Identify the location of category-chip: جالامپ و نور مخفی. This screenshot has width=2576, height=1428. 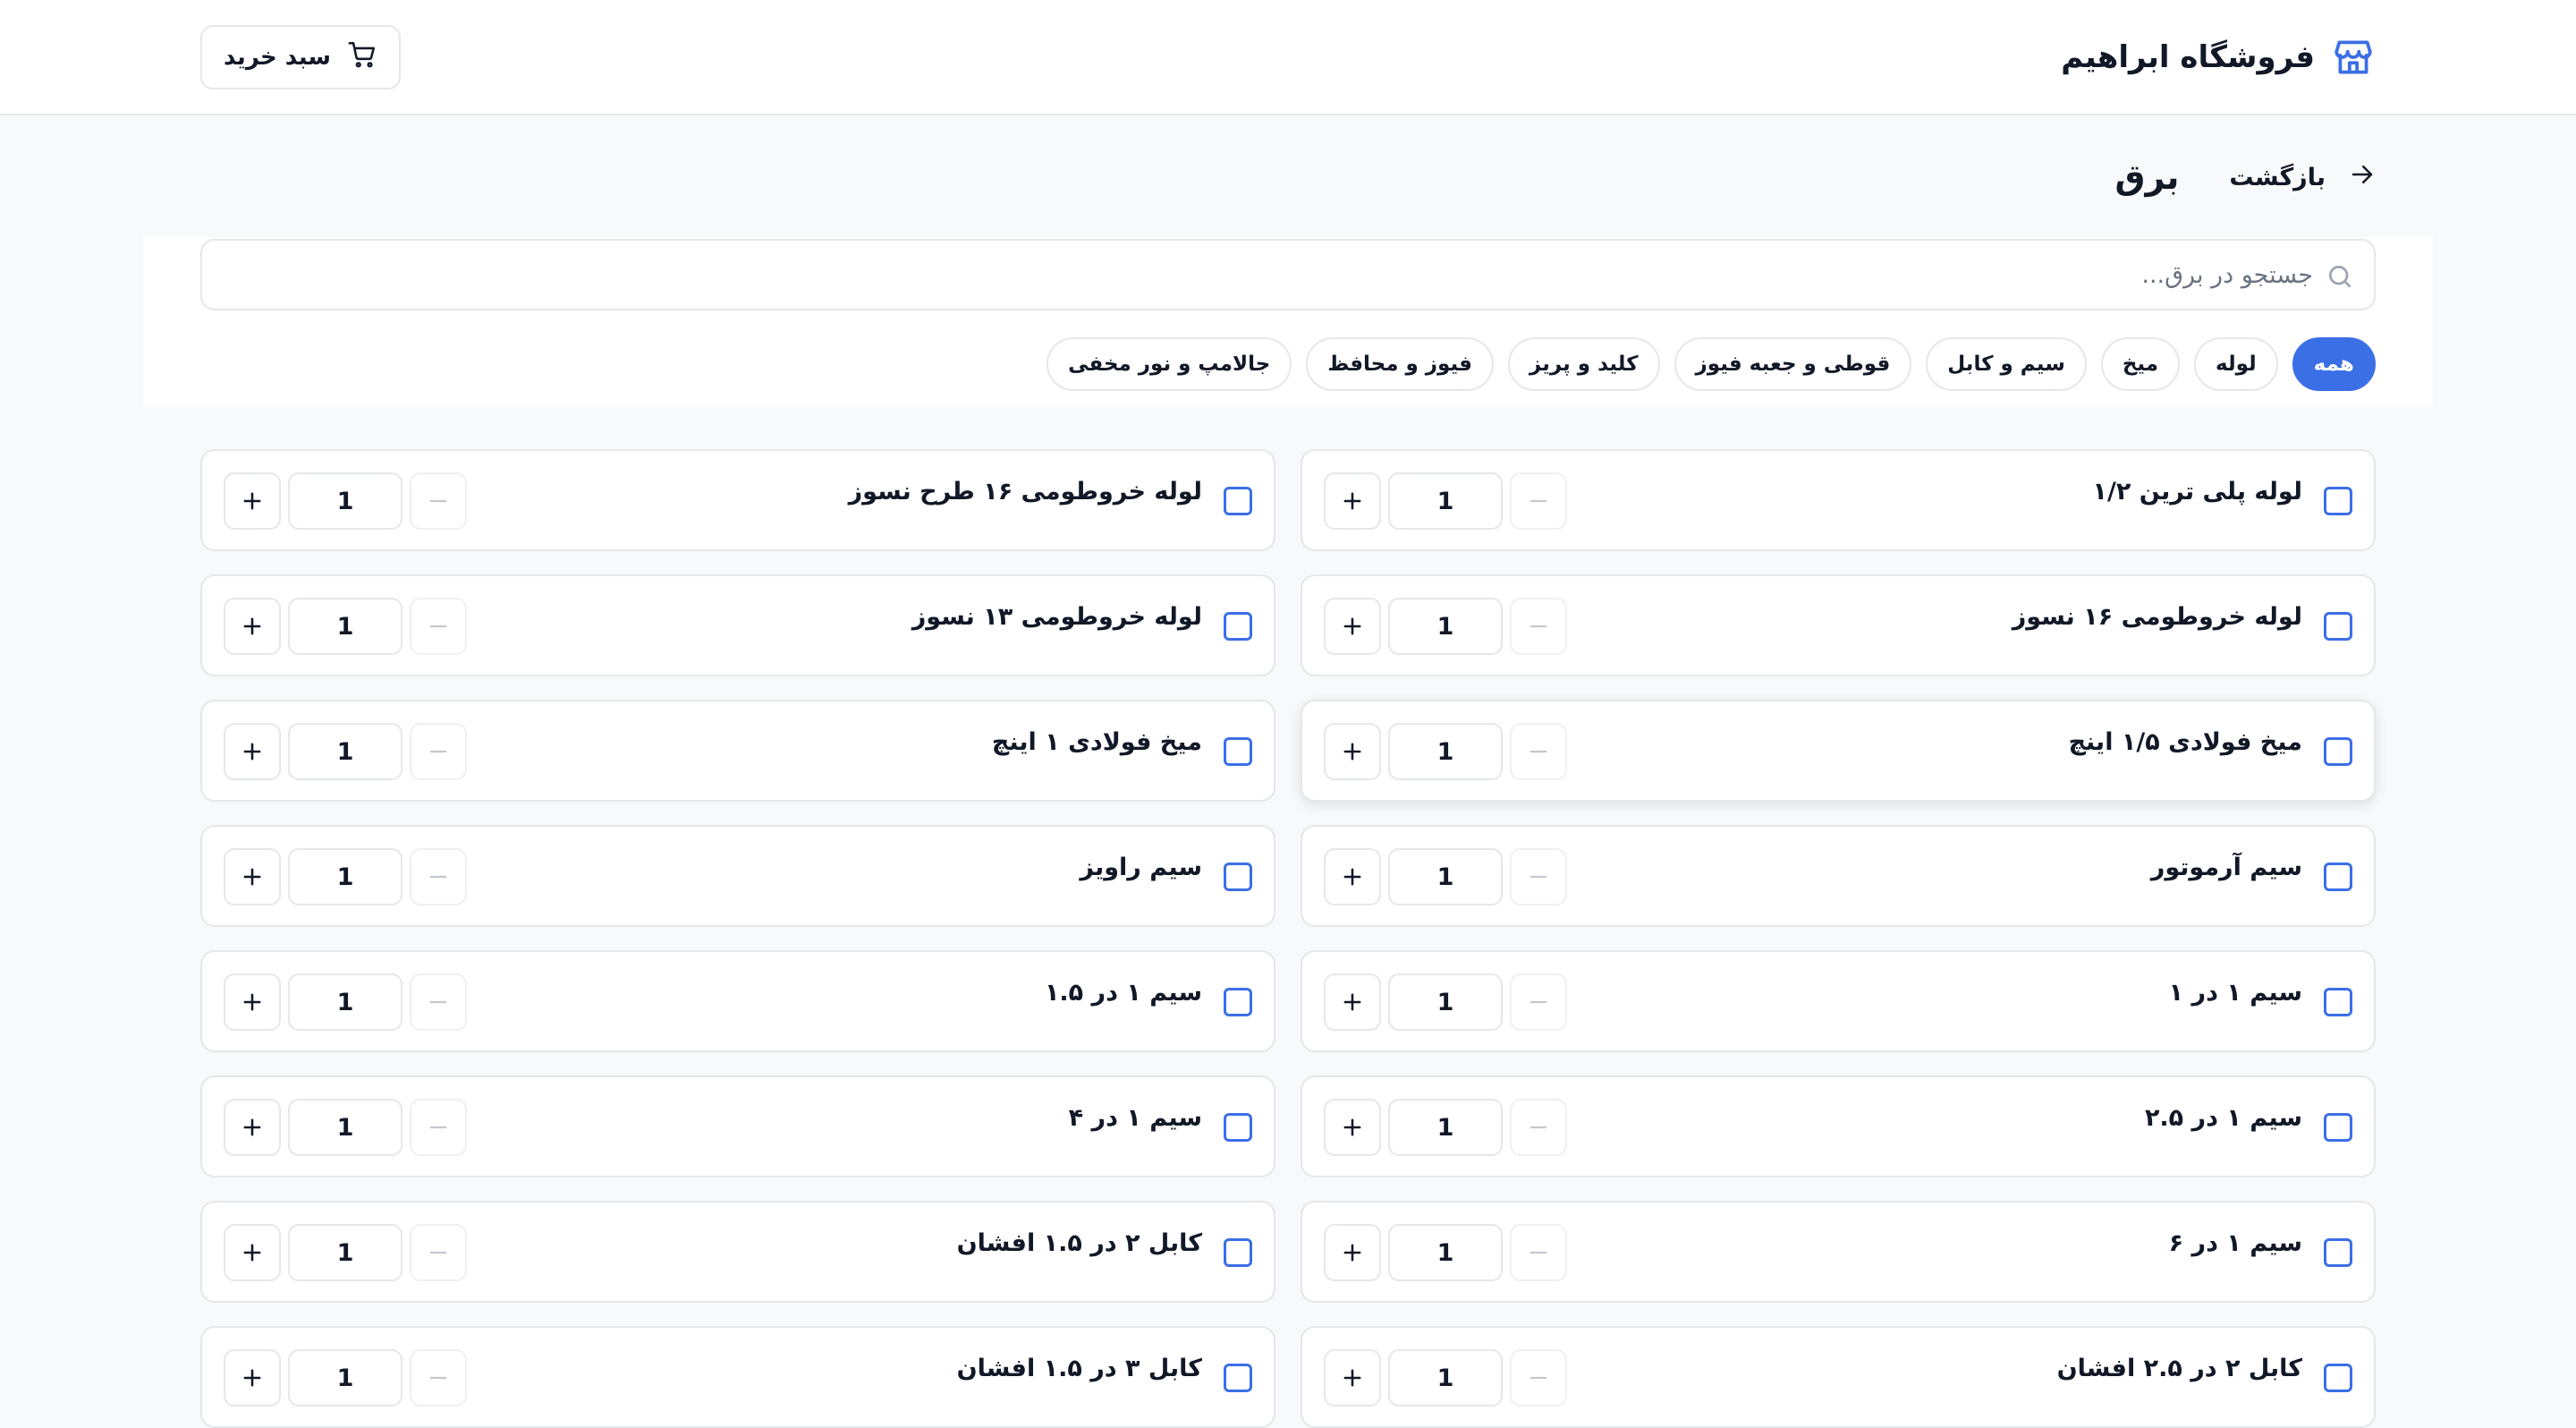
(1169, 364).